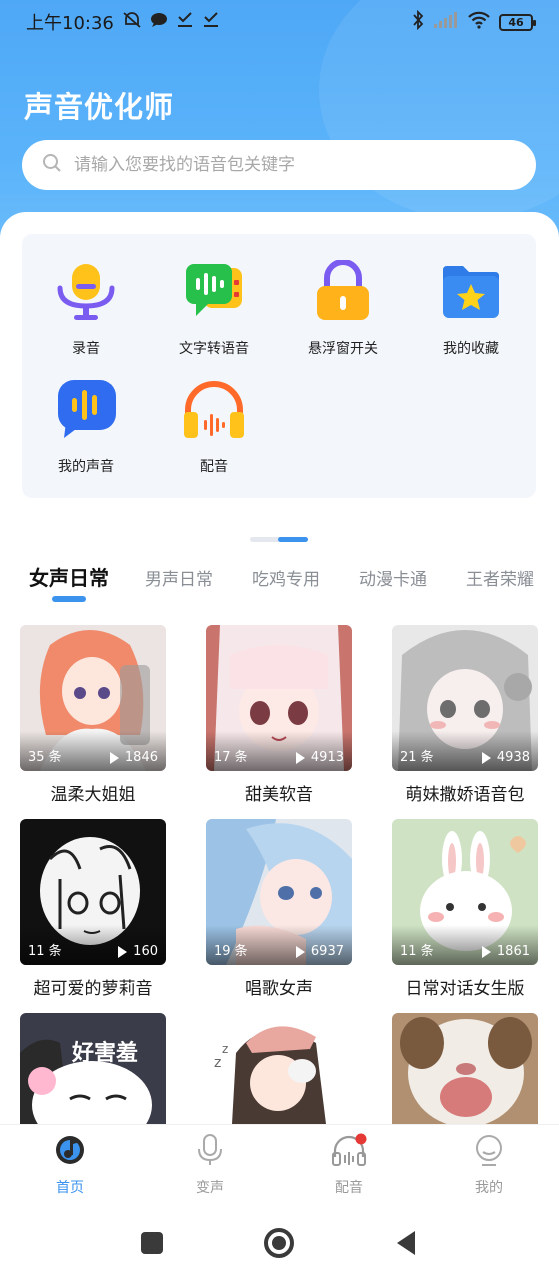 The height and width of the screenshot is (1280, 559). I want to click on nav-label: 配音, so click(349, 1188).